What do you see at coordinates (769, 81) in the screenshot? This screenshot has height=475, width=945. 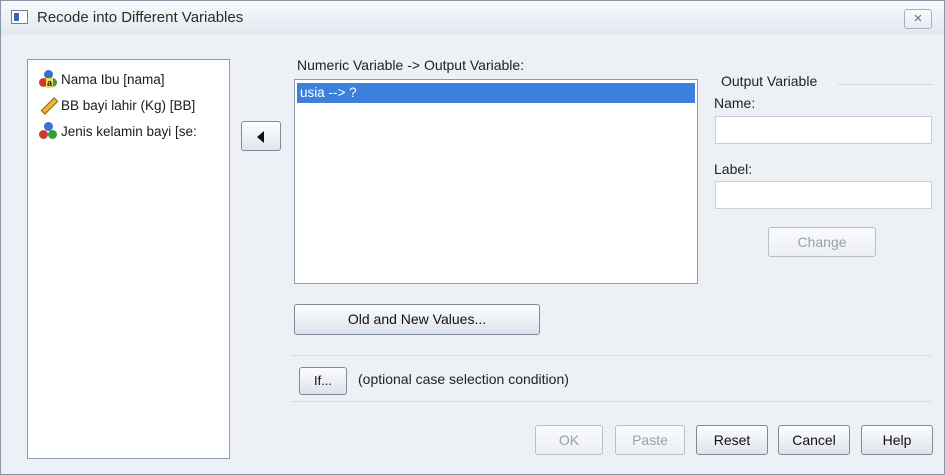 I see `group-title: Output Variable` at bounding box center [769, 81].